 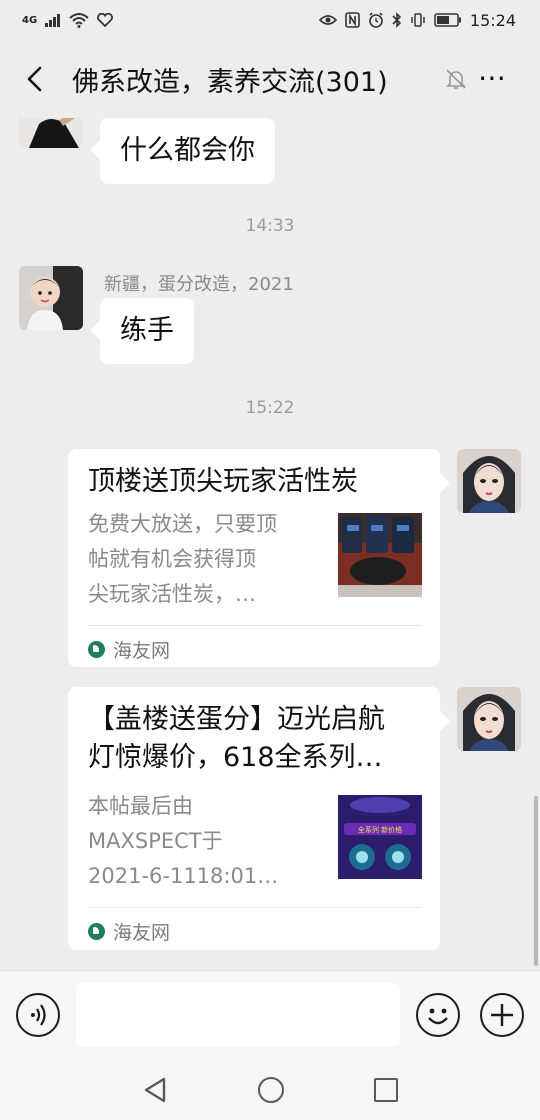 What do you see at coordinates (35, 79) in the screenshot?
I see `chevron-left-icon` at bounding box center [35, 79].